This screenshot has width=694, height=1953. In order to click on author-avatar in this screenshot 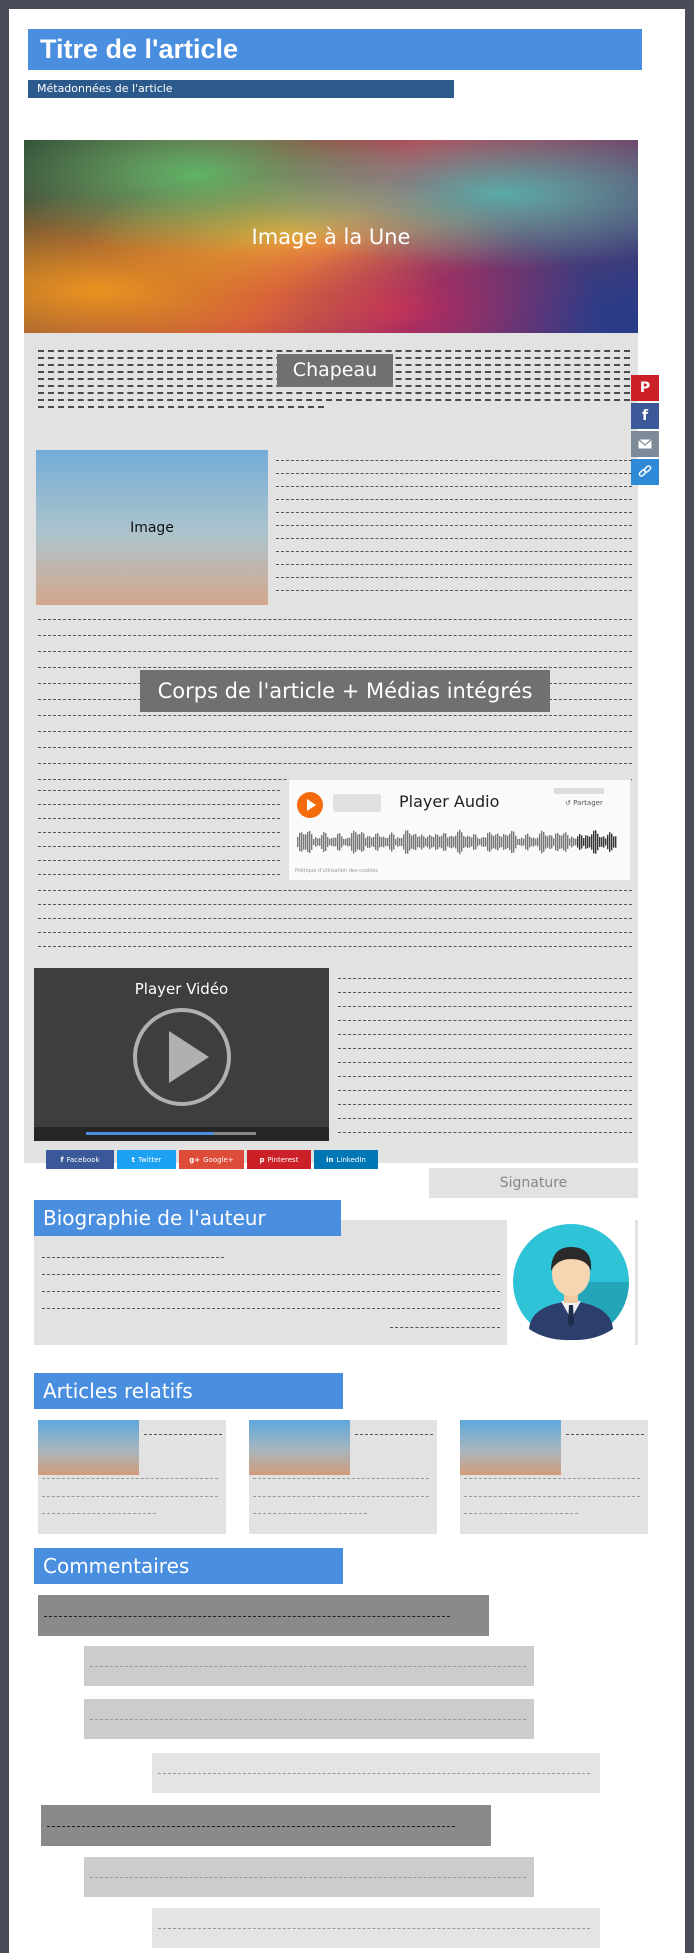, I will do `click(571, 1282)`.